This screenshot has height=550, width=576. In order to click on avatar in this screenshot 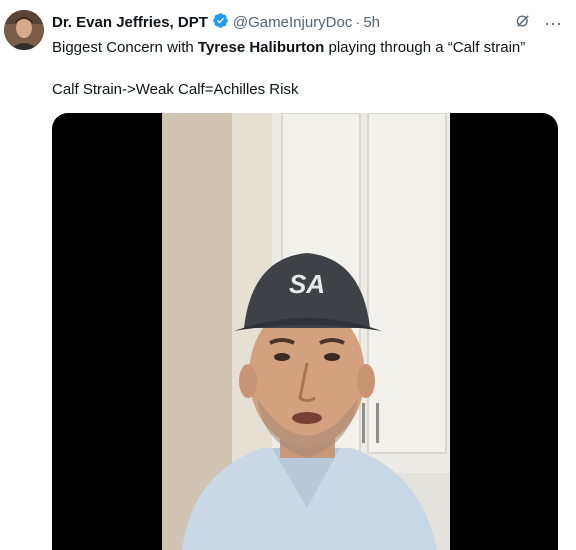, I will do `click(24, 30)`.